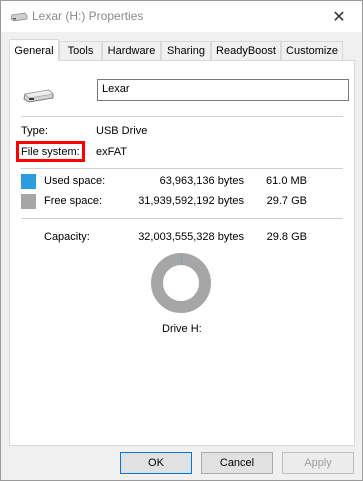 This screenshot has height=481, width=363. Describe the element at coordinates (286, 181) in the screenshot. I see `used-space-size: 61.0 MB` at that location.